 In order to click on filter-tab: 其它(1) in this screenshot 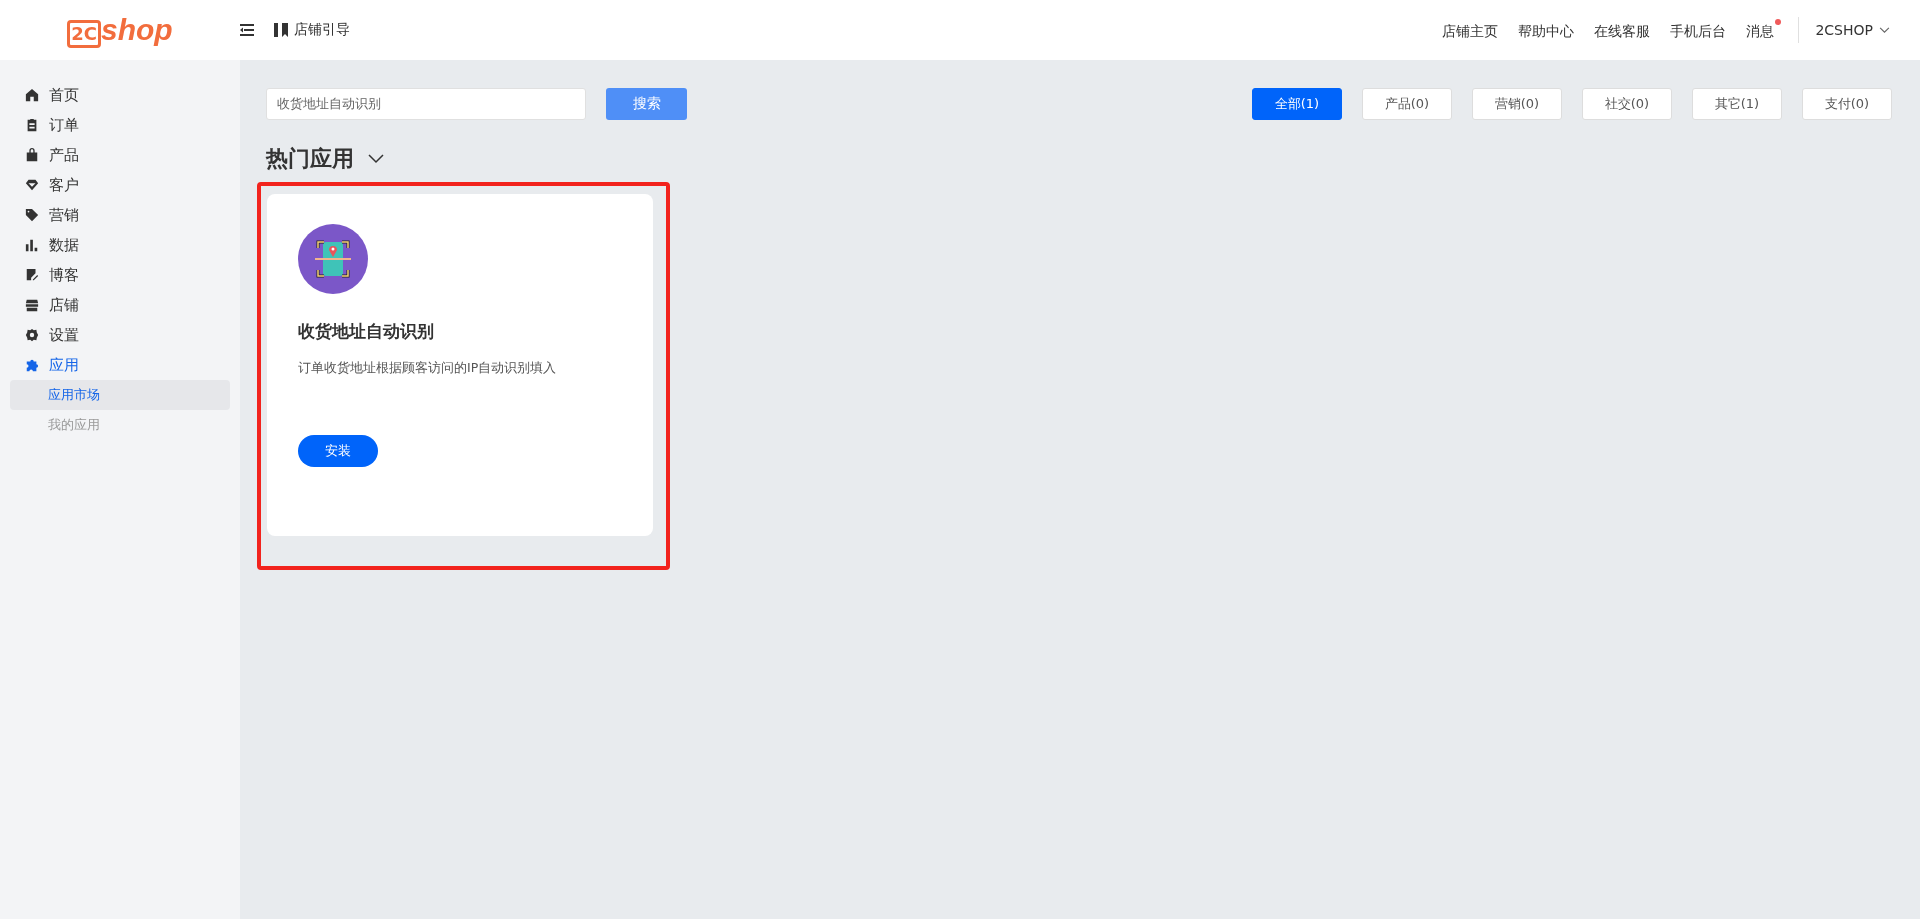, I will do `click(1737, 104)`.